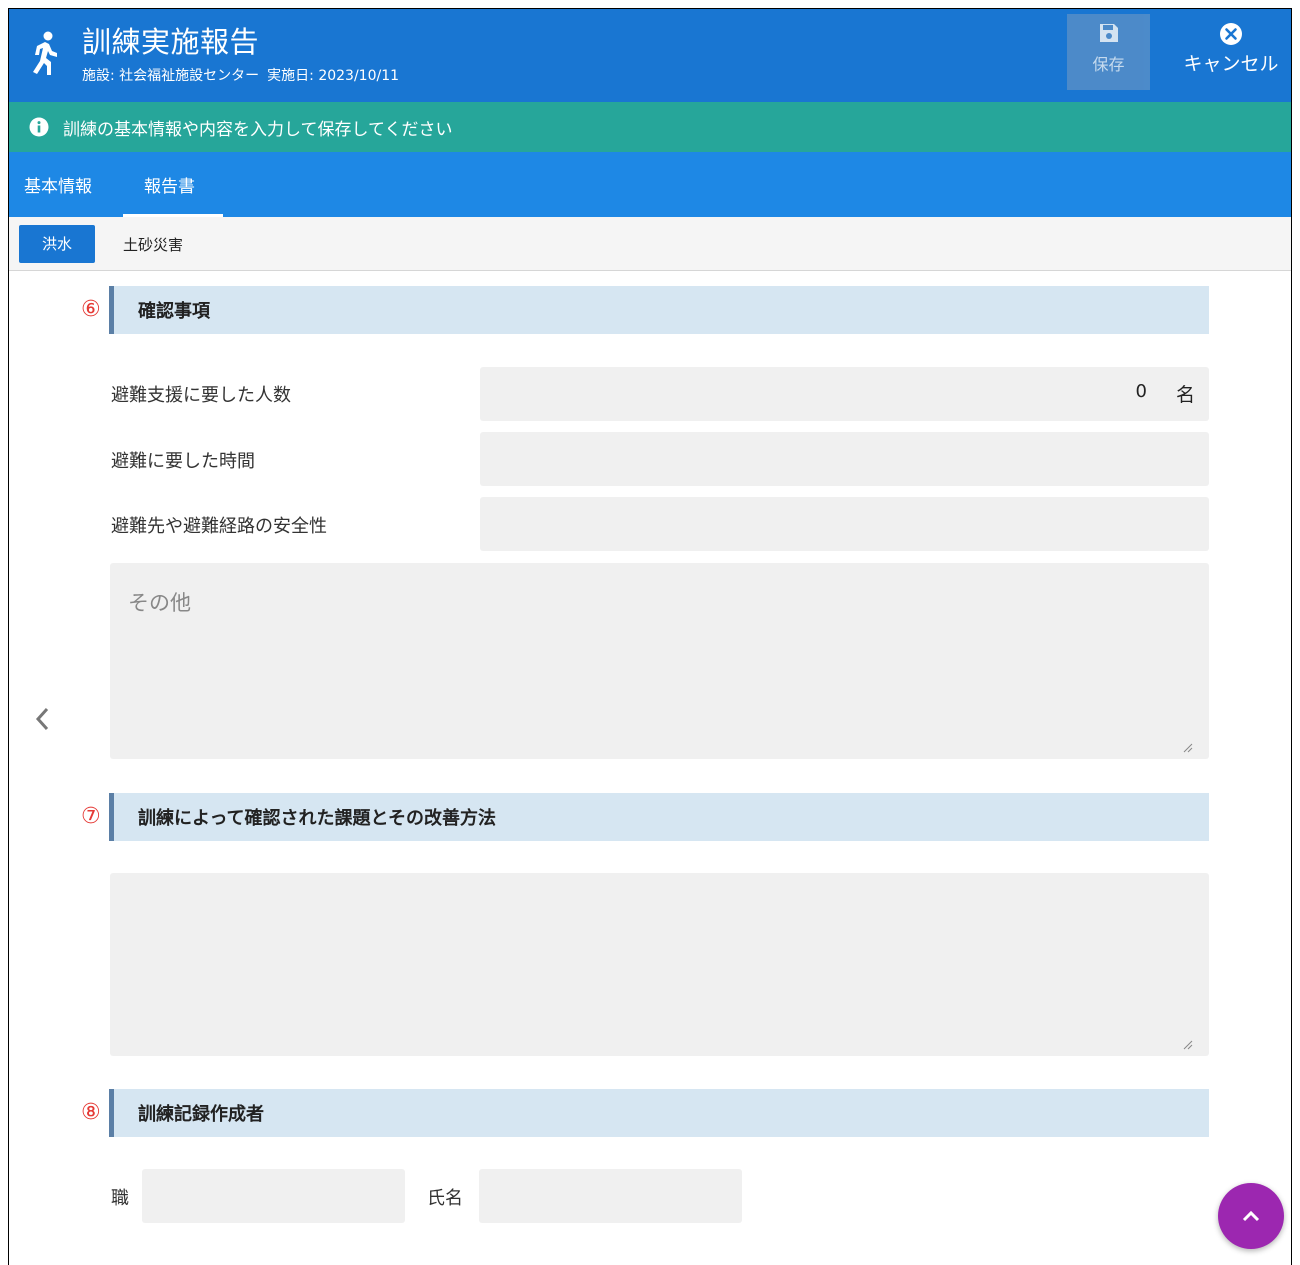  I want to click on position-label: 職, so click(120, 1198).